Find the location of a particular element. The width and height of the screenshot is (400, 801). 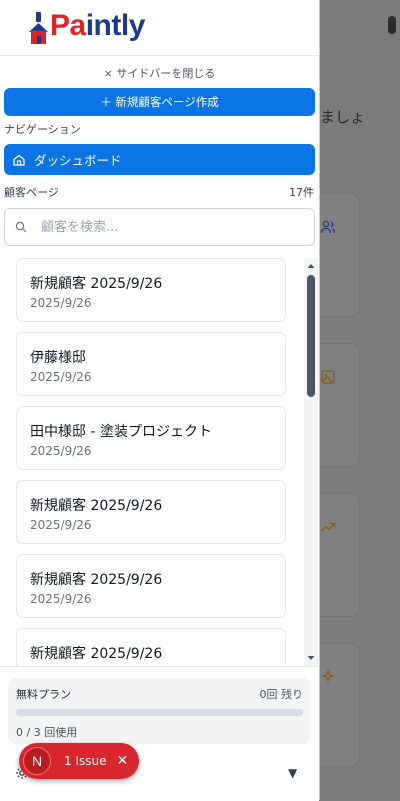

plan-remaining: 0回 残り is located at coordinates (281, 694).